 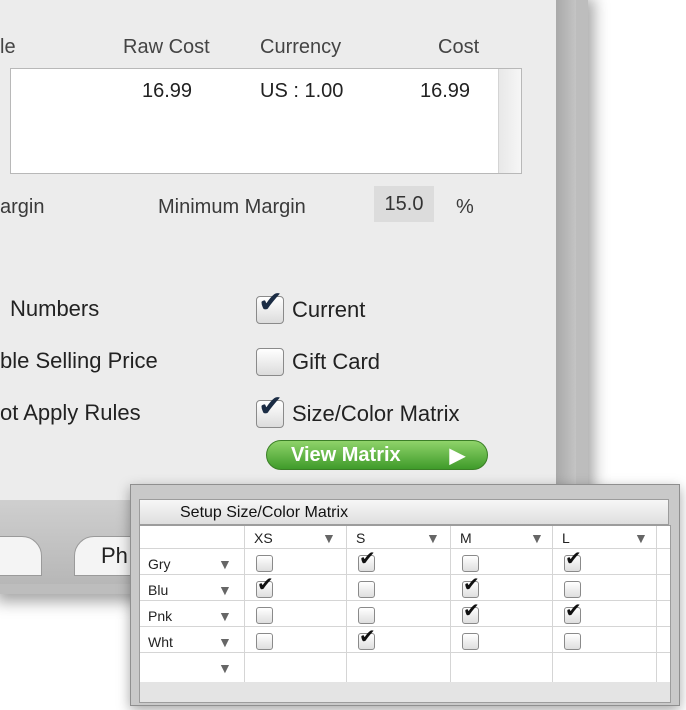 What do you see at coordinates (572, 589) in the screenshot?
I see `matrix-checkbox-blu-l` at bounding box center [572, 589].